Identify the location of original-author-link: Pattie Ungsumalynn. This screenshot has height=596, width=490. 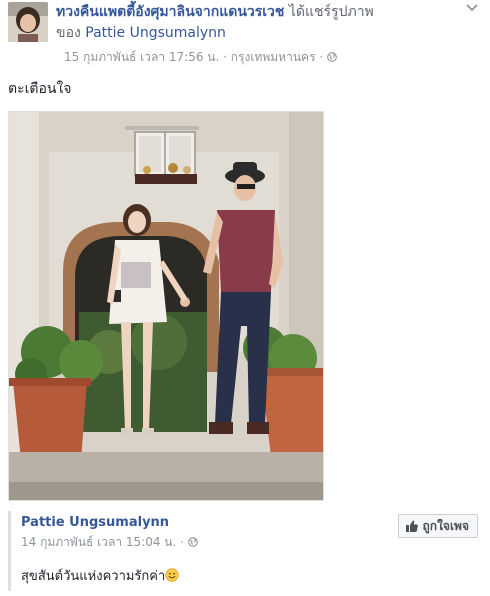
(95, 522).